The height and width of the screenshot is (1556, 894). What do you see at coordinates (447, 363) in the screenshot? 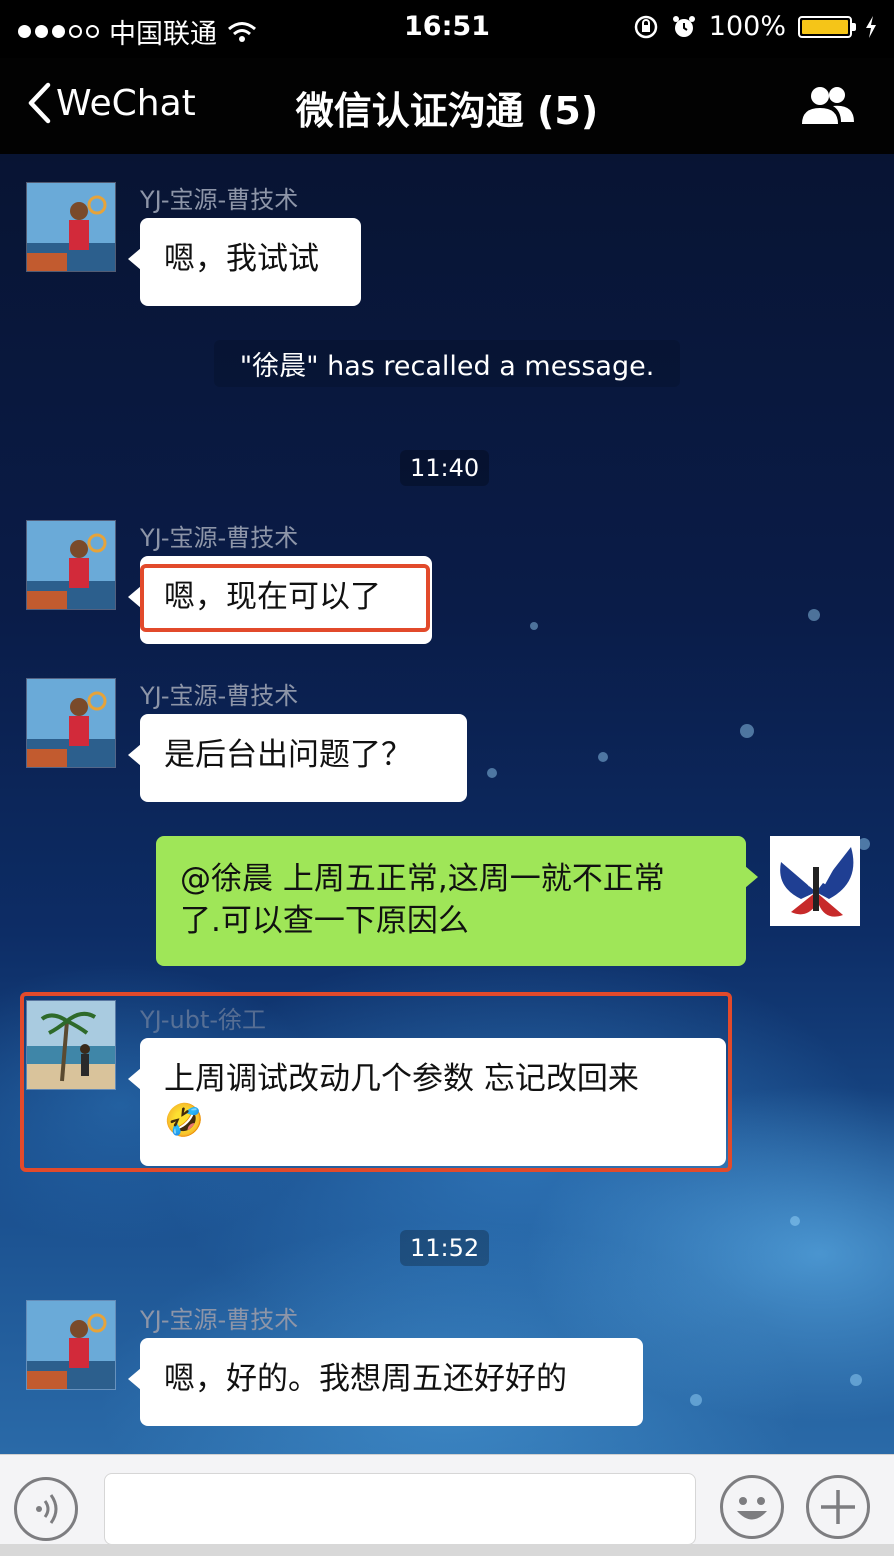
I see `recall-notice: "徐晨" has recalled a message.` at bounding box center [447, 363].